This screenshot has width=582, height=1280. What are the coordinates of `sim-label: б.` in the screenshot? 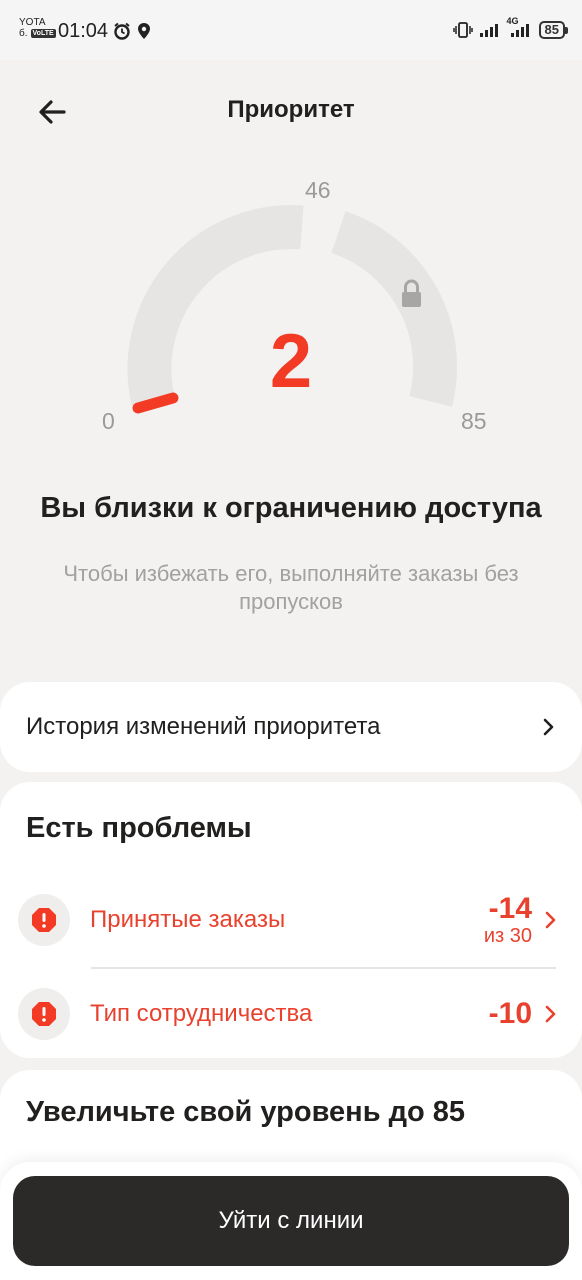 It's located at (23, 33).